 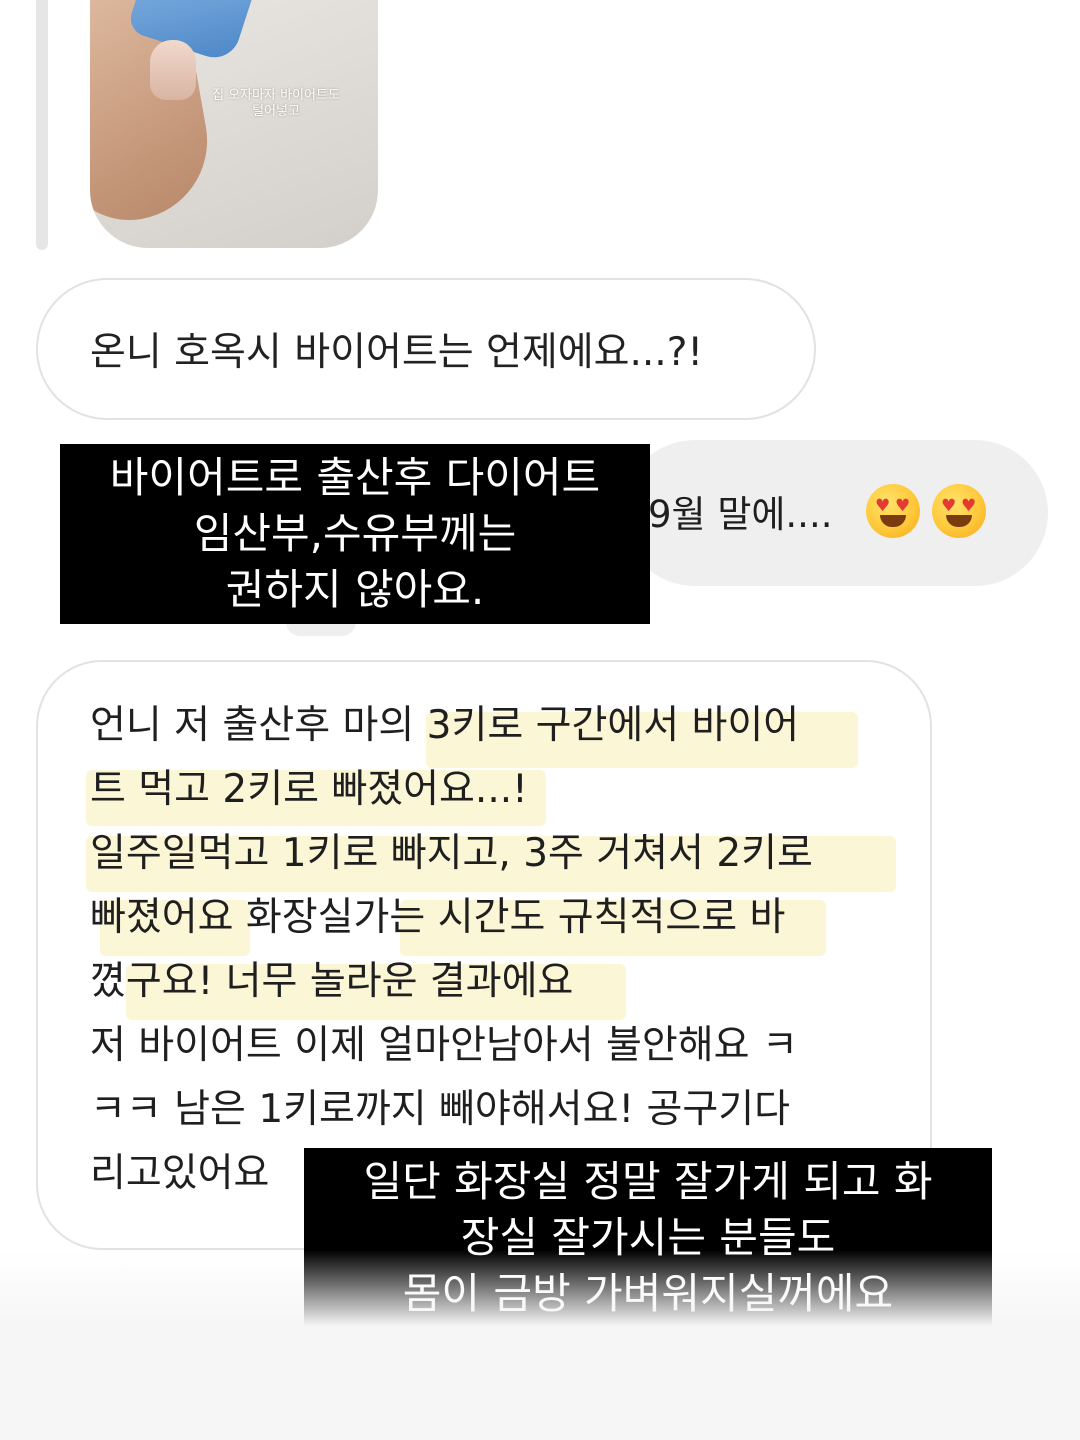 What do you see at coordinates (276, 103) in the screenshot?
I see `story-caption: 집 오자마자 바이어트도 털어넣고` at bounding box center [276, 103].